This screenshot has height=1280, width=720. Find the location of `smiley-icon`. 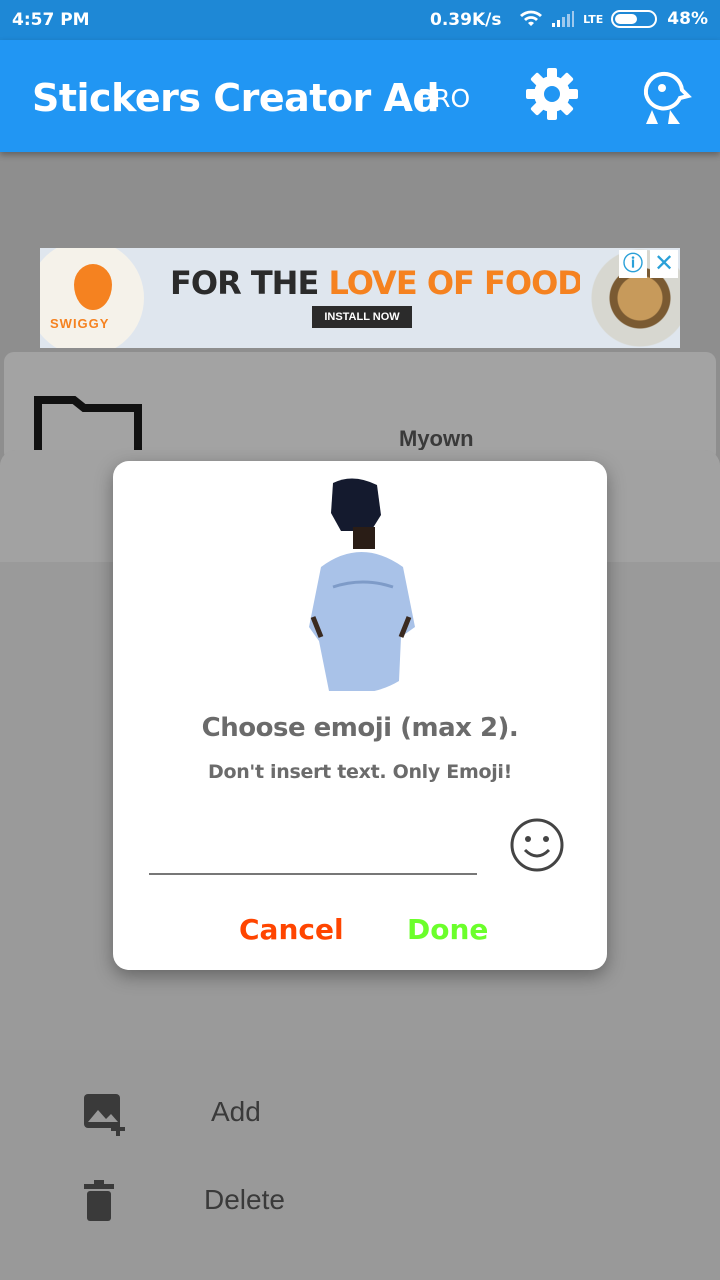

smiley-icon is located at coordinates (537, 845).